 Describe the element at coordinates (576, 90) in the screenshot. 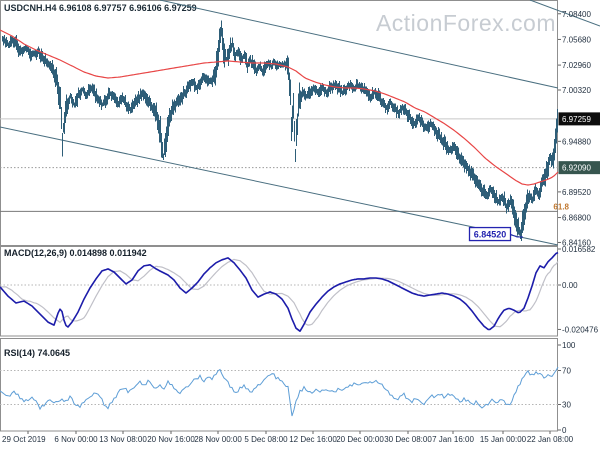

I see `price-axis-label: 7.00320` at that location.